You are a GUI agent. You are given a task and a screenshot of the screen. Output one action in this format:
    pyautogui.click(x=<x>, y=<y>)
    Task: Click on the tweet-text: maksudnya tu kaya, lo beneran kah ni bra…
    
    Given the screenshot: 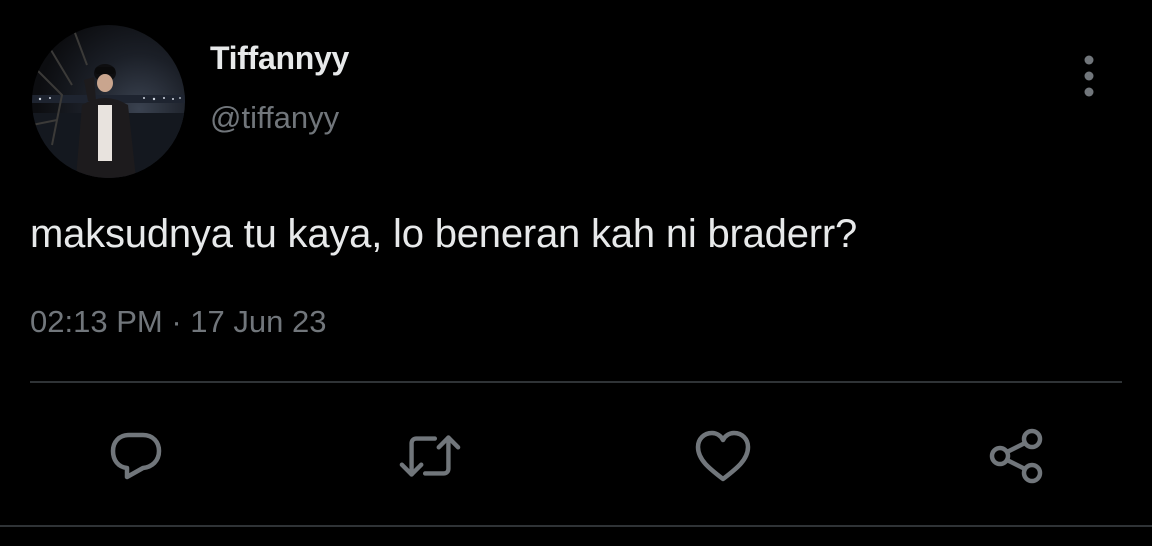 What is the action you would take?
    pyautogui.click(x=444, y=234)
    